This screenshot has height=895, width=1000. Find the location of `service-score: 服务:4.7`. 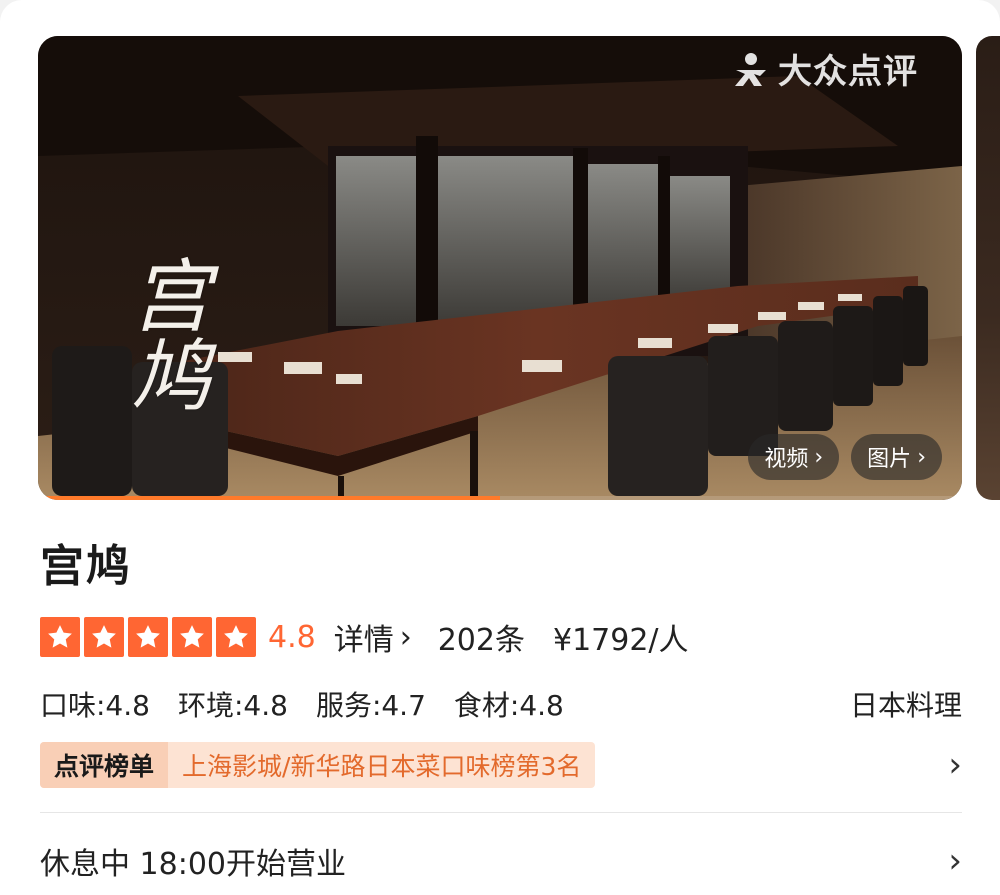

service-score: 服务:4.7 is located at coordinates (370, 705).